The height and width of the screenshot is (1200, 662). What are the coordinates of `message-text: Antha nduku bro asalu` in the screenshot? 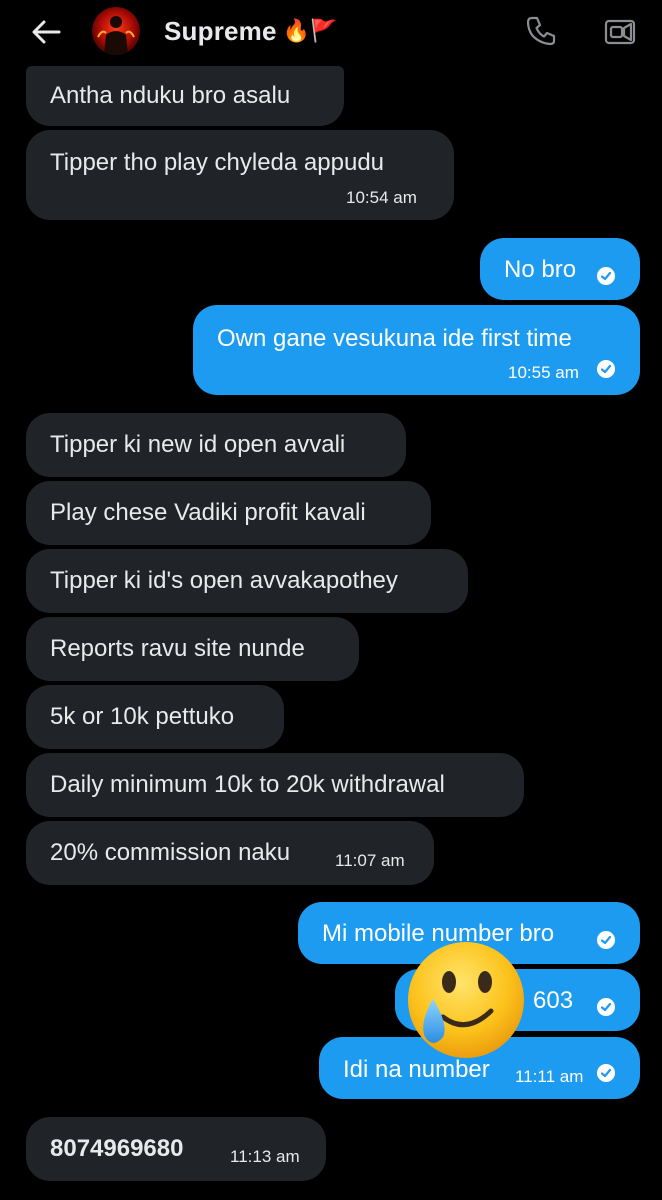 It's located at (170, 95).